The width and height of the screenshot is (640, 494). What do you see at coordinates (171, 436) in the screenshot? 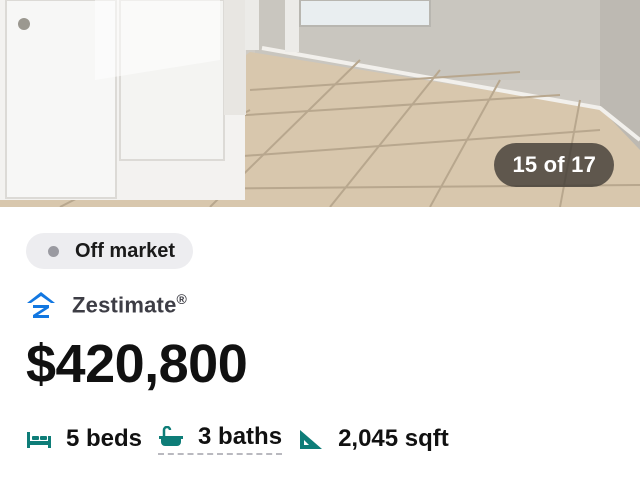
I see `bathtub-icon` at bounding box center [171, 436].